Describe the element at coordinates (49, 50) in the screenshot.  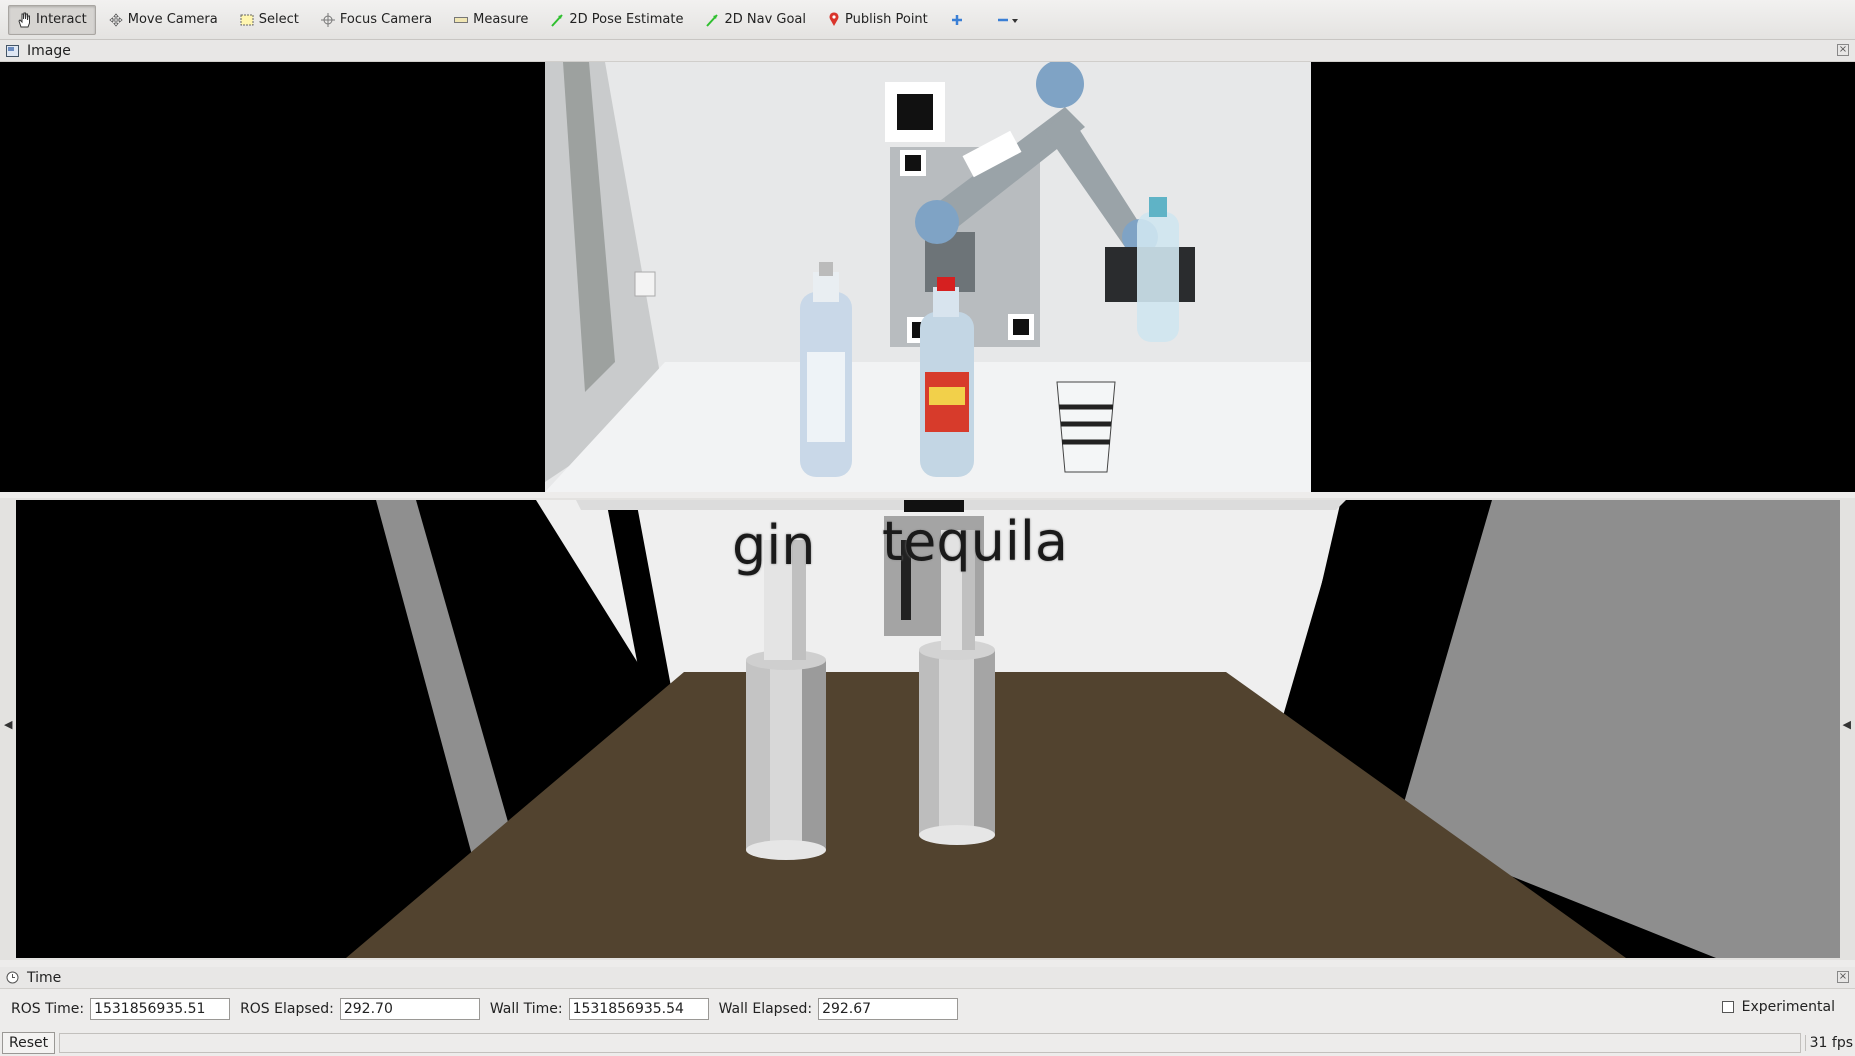
I see `image-panel-title: Image` at that location.